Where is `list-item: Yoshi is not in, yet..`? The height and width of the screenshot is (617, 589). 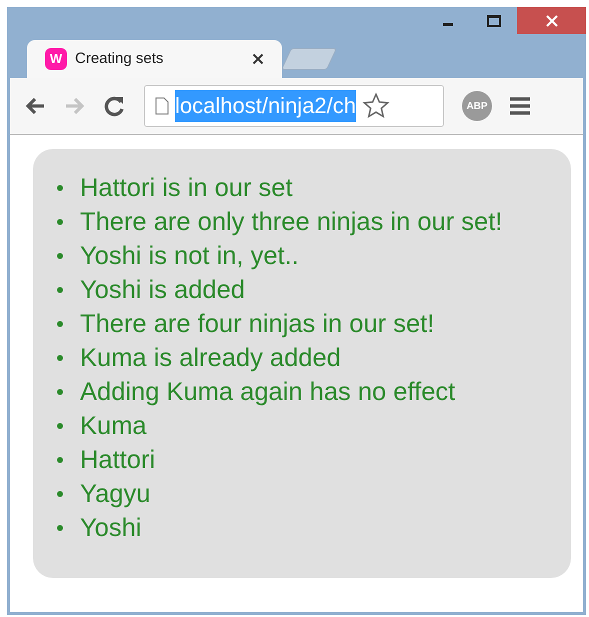 list-item: Yoshi is not in, yet.. is located at coordinates (189, 256).